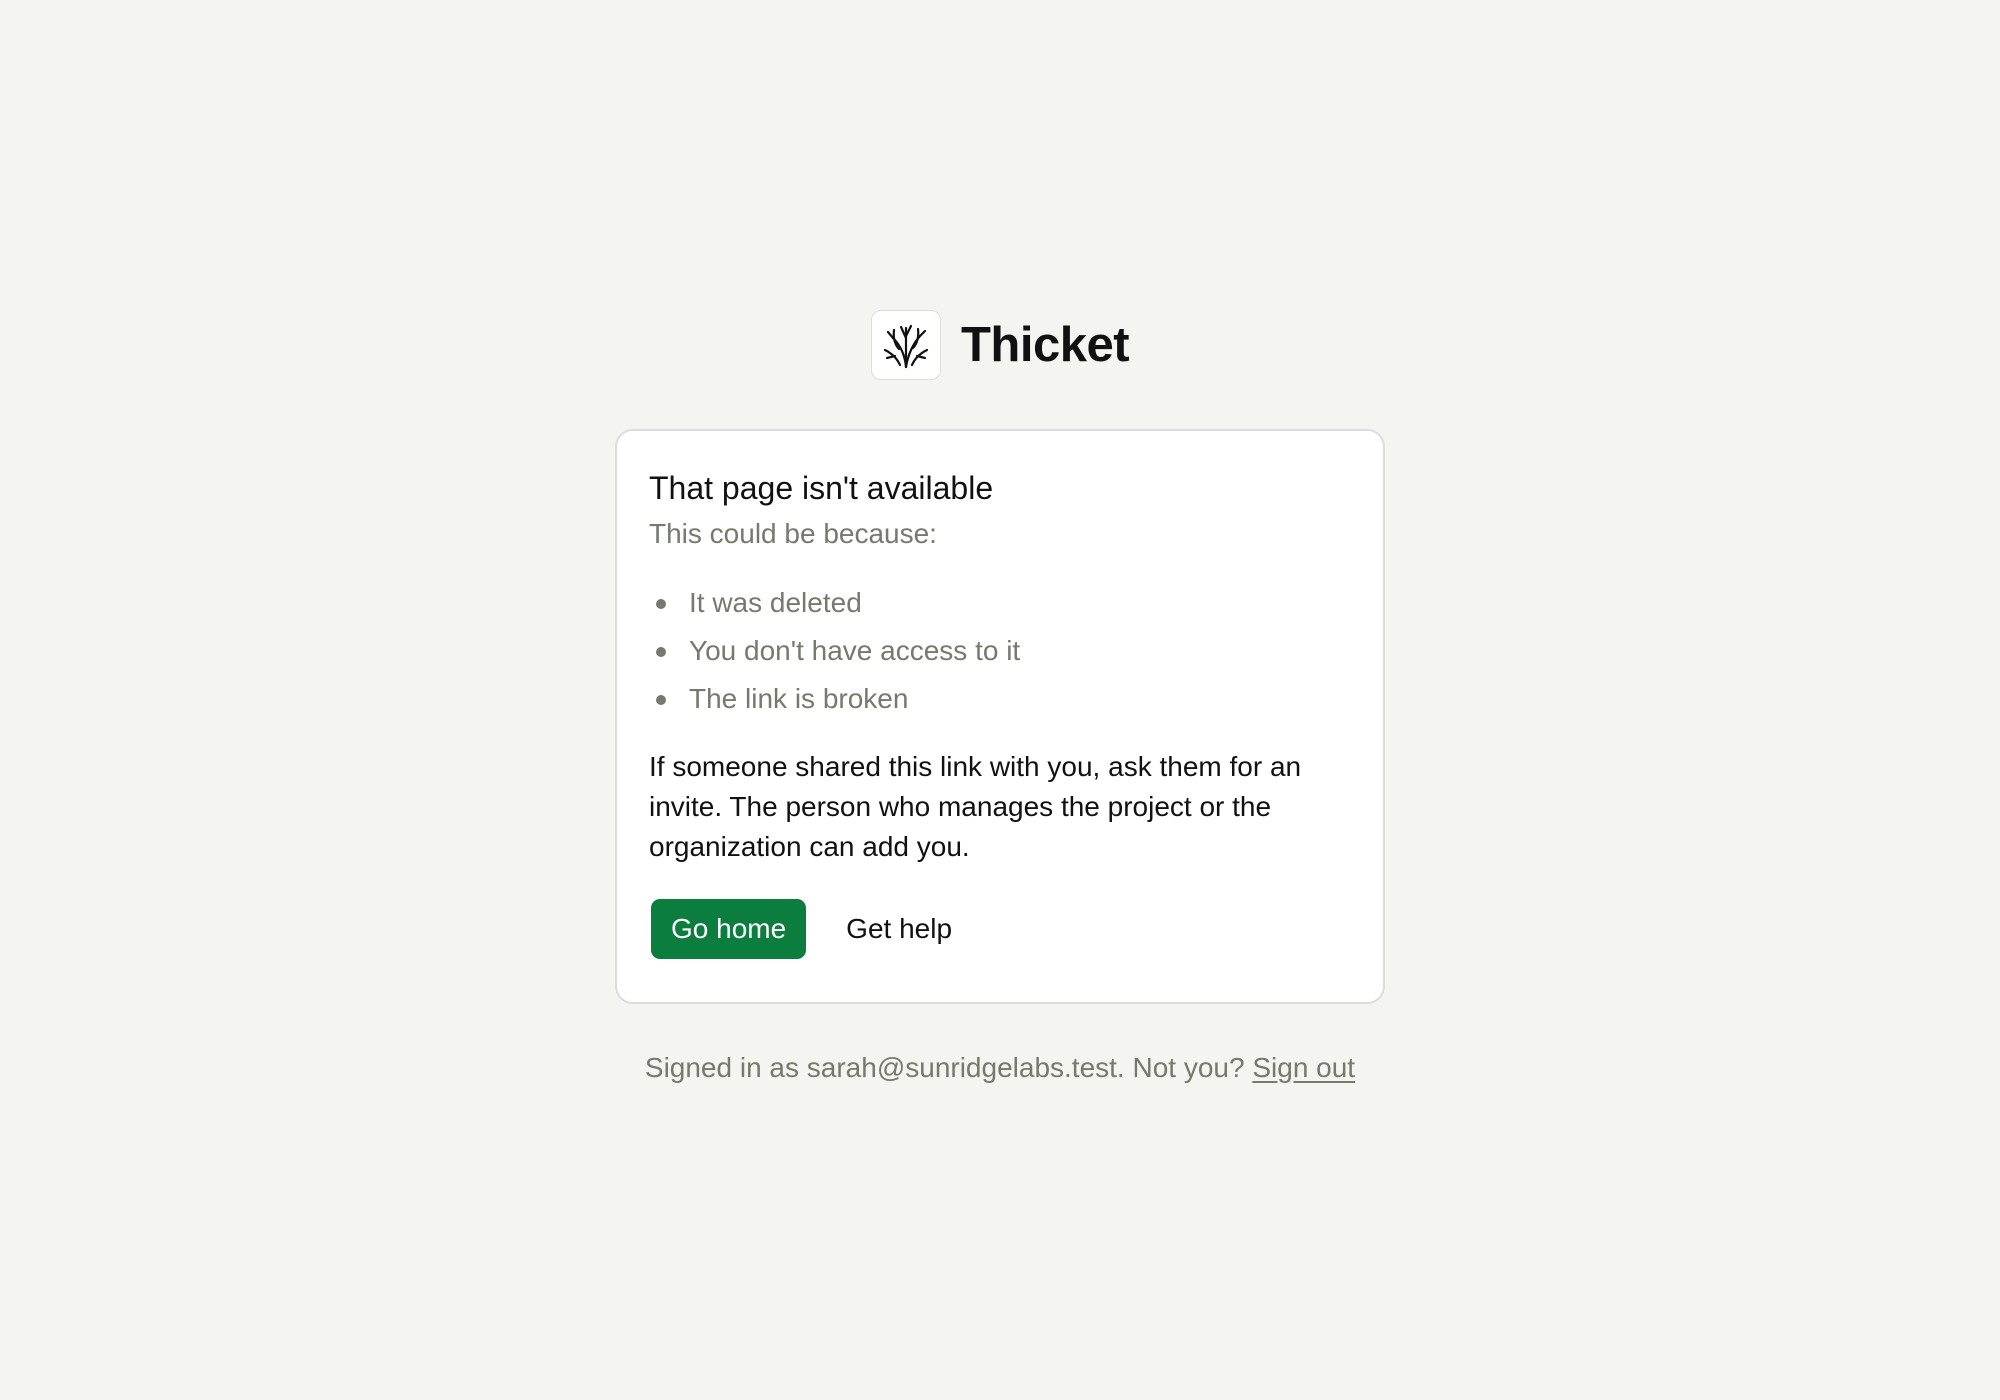  I want to click on list-item: The link is broken, so click(1000, 699).